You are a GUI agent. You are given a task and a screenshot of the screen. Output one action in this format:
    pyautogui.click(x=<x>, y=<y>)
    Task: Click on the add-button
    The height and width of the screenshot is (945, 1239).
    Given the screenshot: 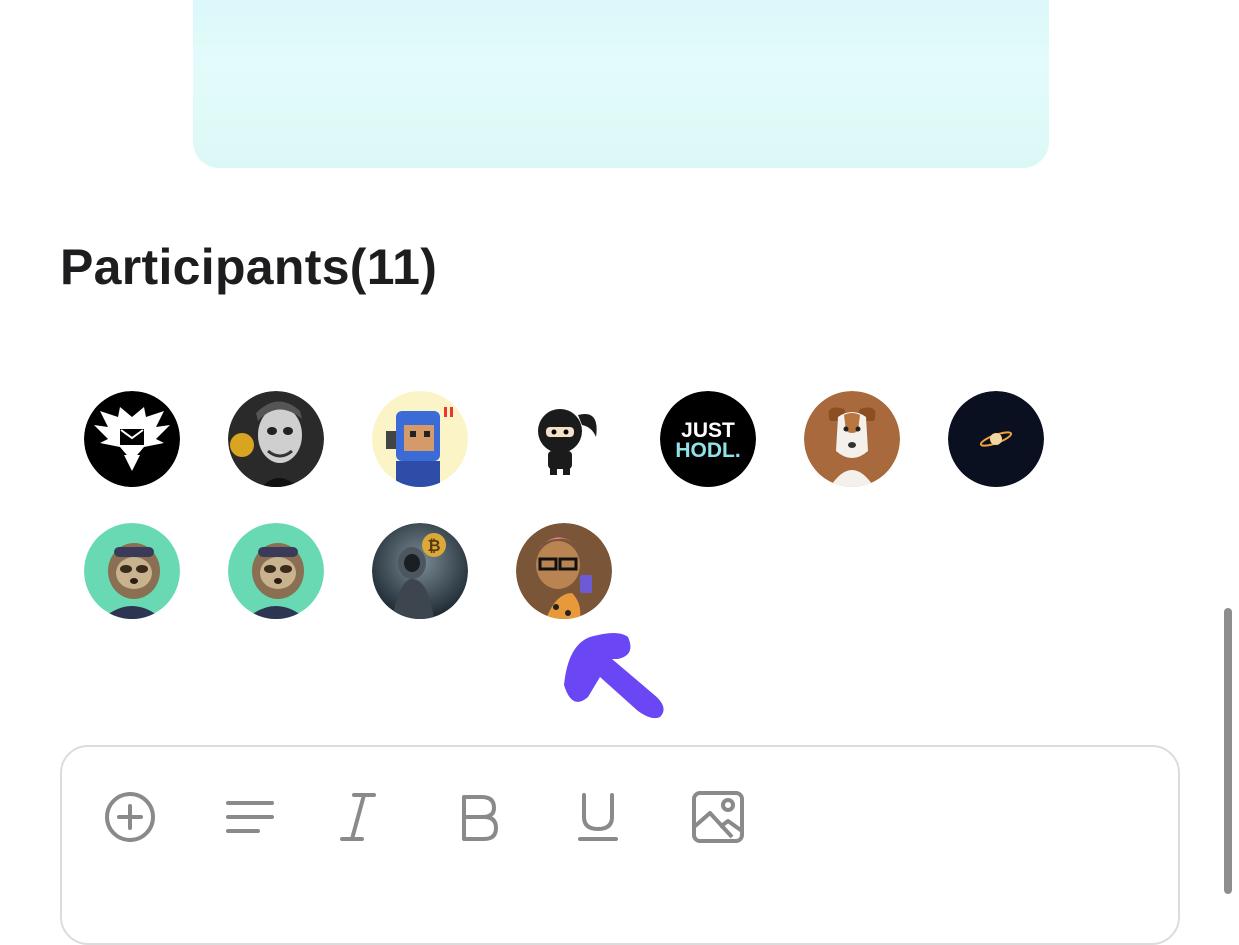 What is the action you would take?
    pyautogui.click(x=130, y=817)
    